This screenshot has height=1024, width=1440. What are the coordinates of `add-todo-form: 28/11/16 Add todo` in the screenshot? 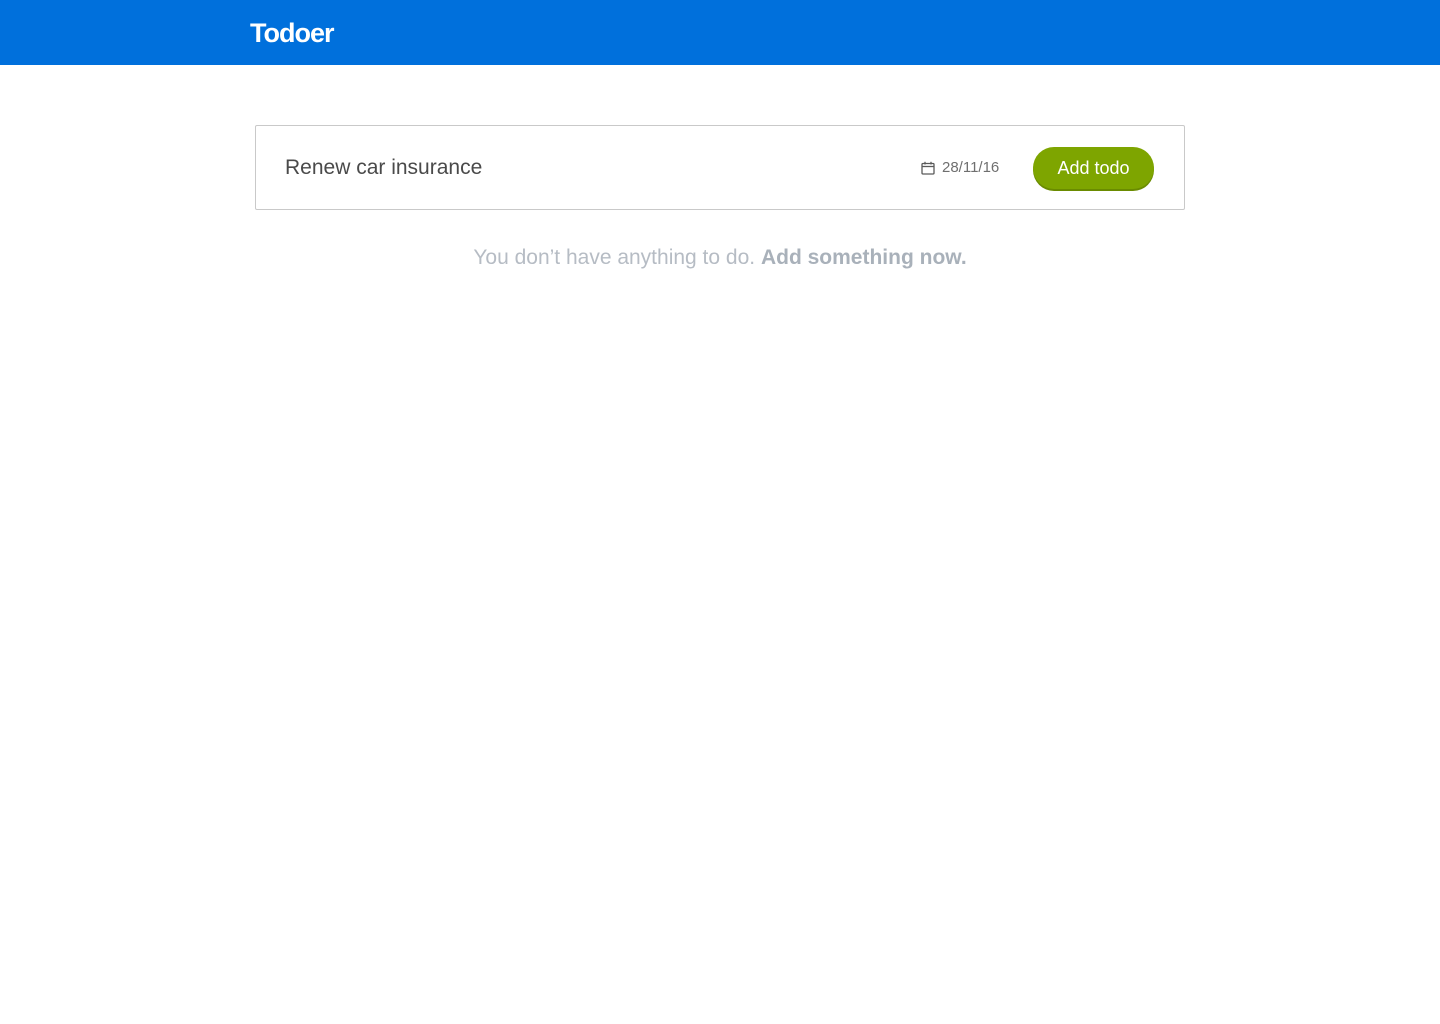 It's located at (720, 167).